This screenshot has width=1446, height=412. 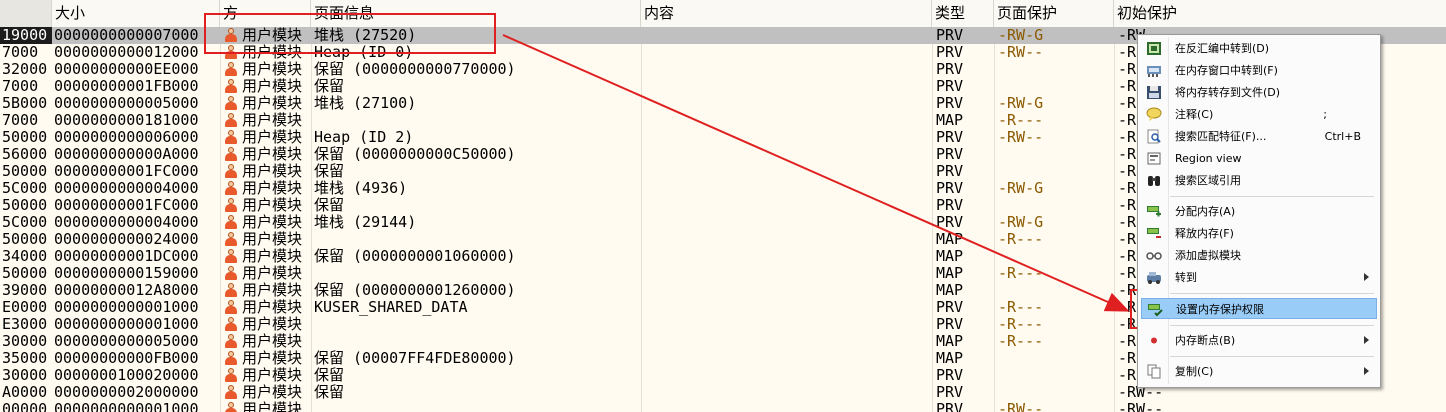 I want to click on header-initial-protect: 初始保护, so click(x=1280, y=13).